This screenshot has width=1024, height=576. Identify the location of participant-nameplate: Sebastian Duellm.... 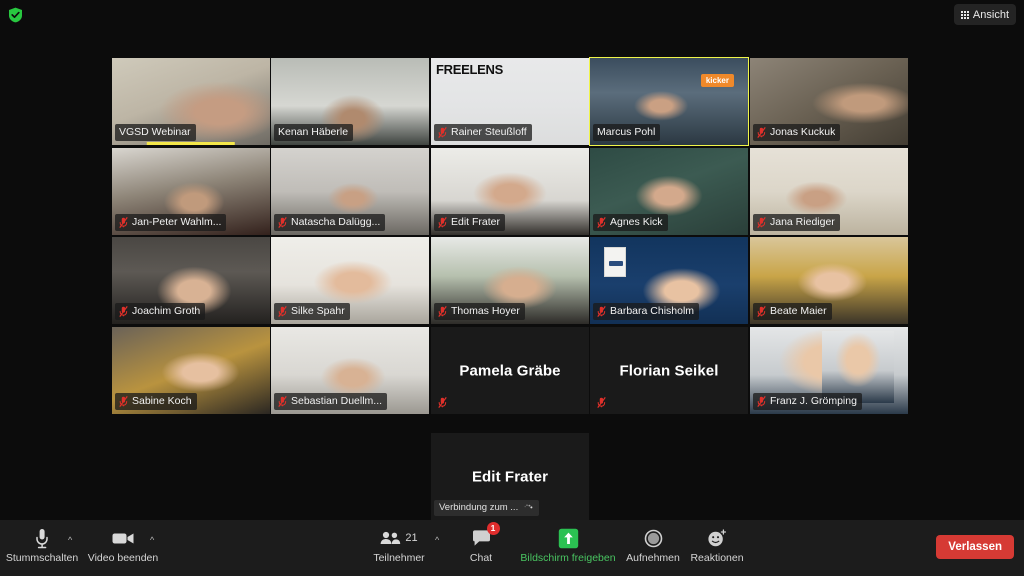
(331, 401).